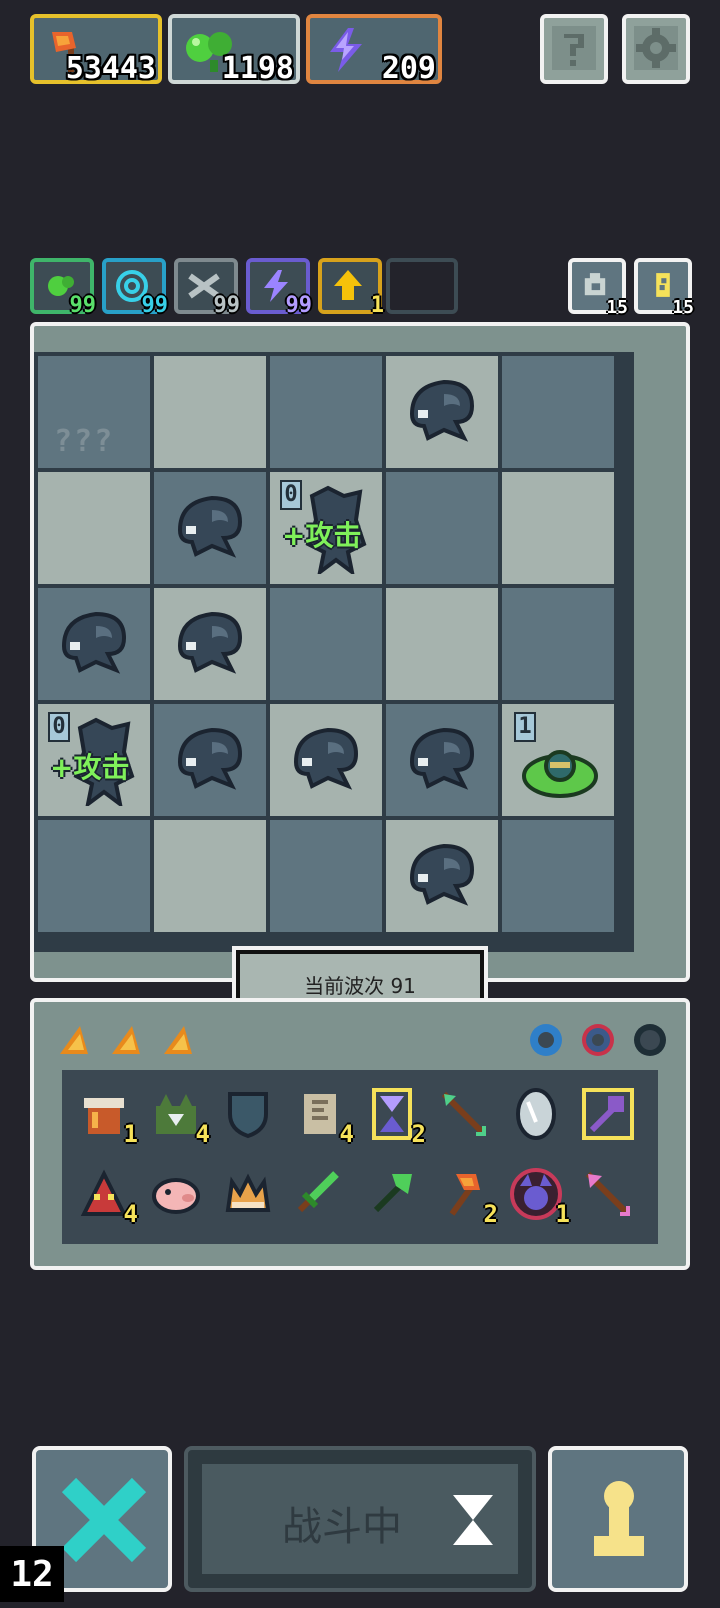 Image resolution: width=720 pixels, height=1608 pixels. What do you see at coordinates (96, 50) in the screenshot?
I see `axe-resource: 53443` at bounding box center [96, 50].